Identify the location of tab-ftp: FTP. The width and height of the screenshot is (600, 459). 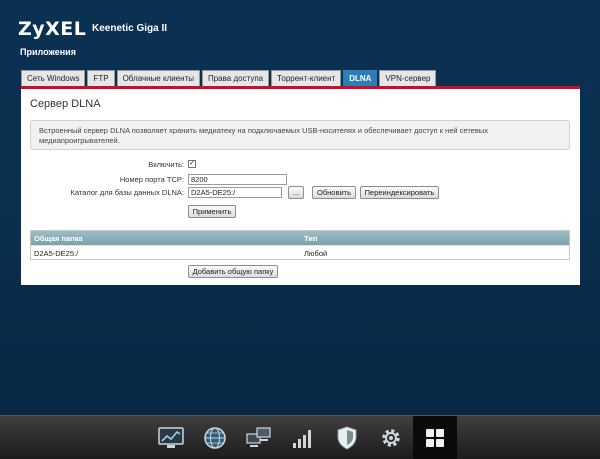
(101, 78).